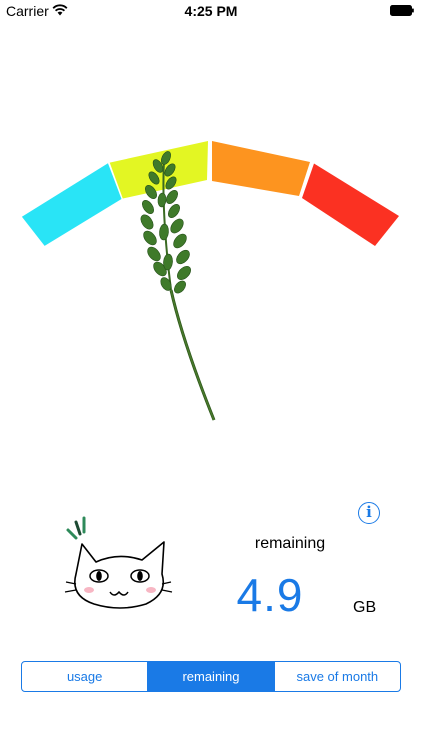 The image size is (422, 750). I want to click on view-segmented-control: usage remaining save of month, so click(211, 676).